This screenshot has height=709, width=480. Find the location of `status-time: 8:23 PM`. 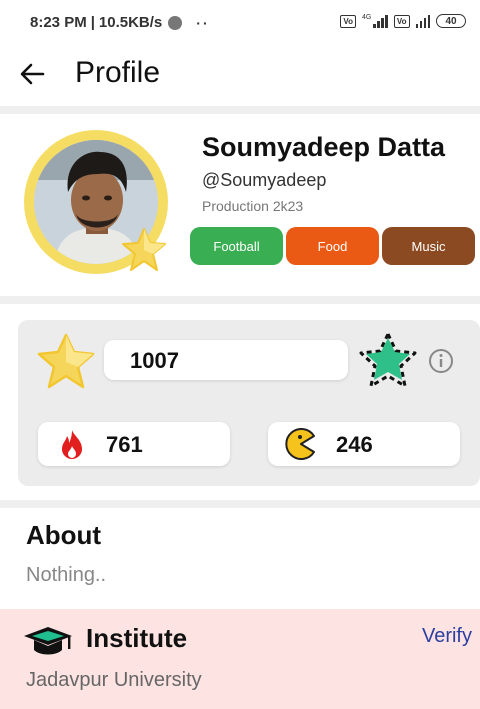

status-time: 8:23 PM is located at coordinates (58, 22).